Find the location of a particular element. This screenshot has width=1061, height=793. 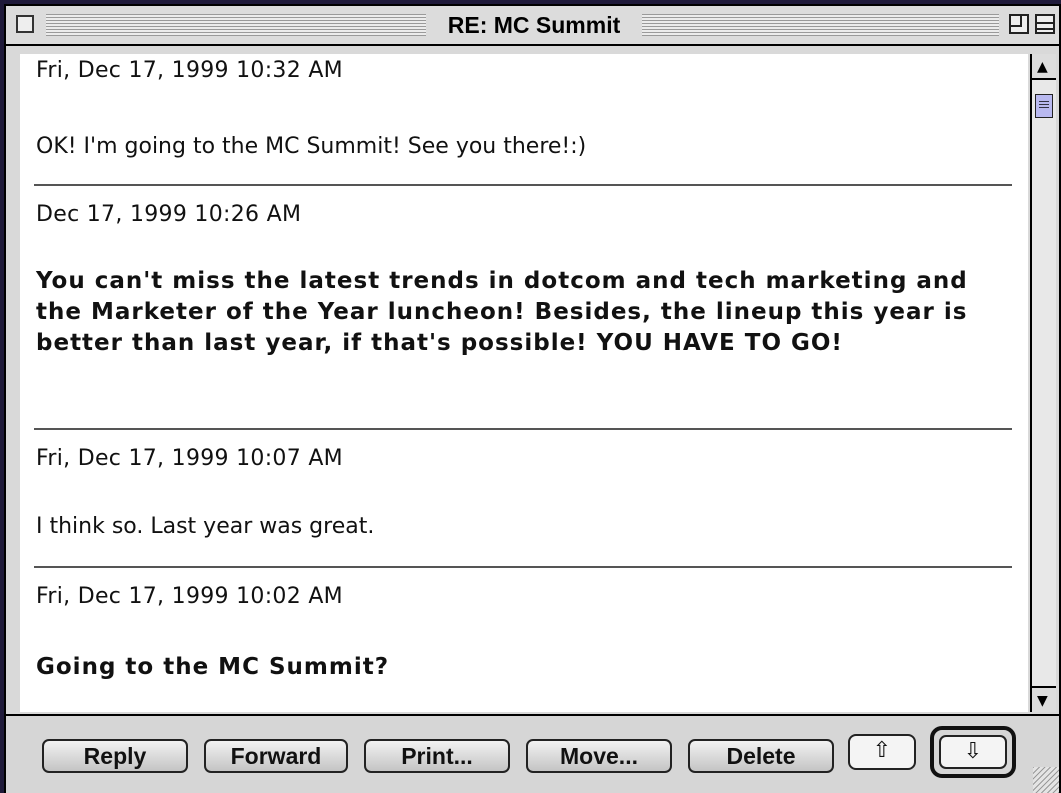

message-date: Fri, Dec 17, 1999 10:32 AM is located at coordinates (189, 70).